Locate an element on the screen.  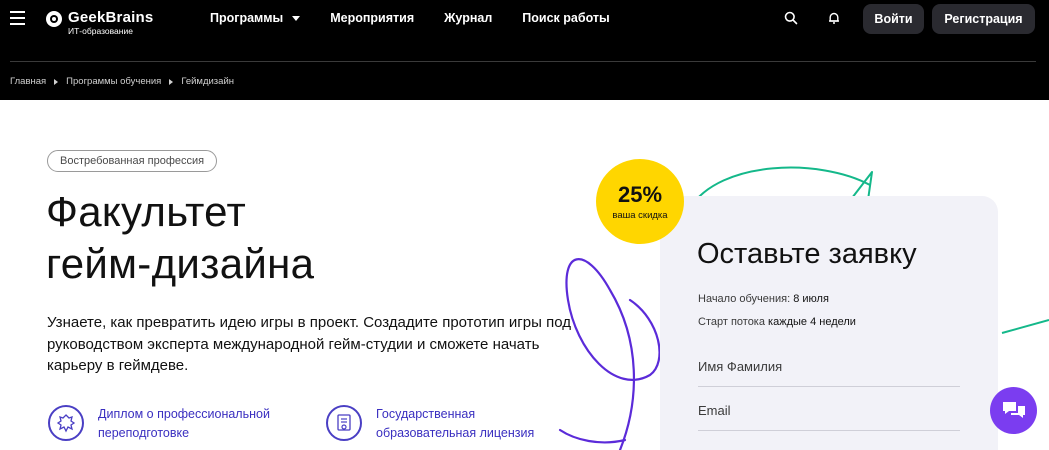
discount-label: ваша скидка is located at coordinates (640, 215).